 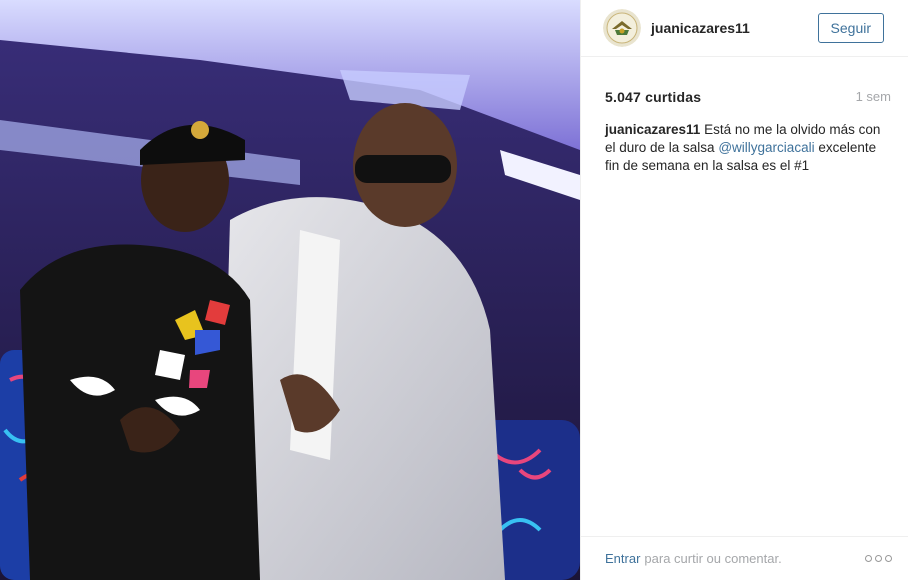 What do you see at coordinates (766, 147) in the screenshot?
I see `caption-mention-link: @willygarciacali` at bounding box center [766, 147].